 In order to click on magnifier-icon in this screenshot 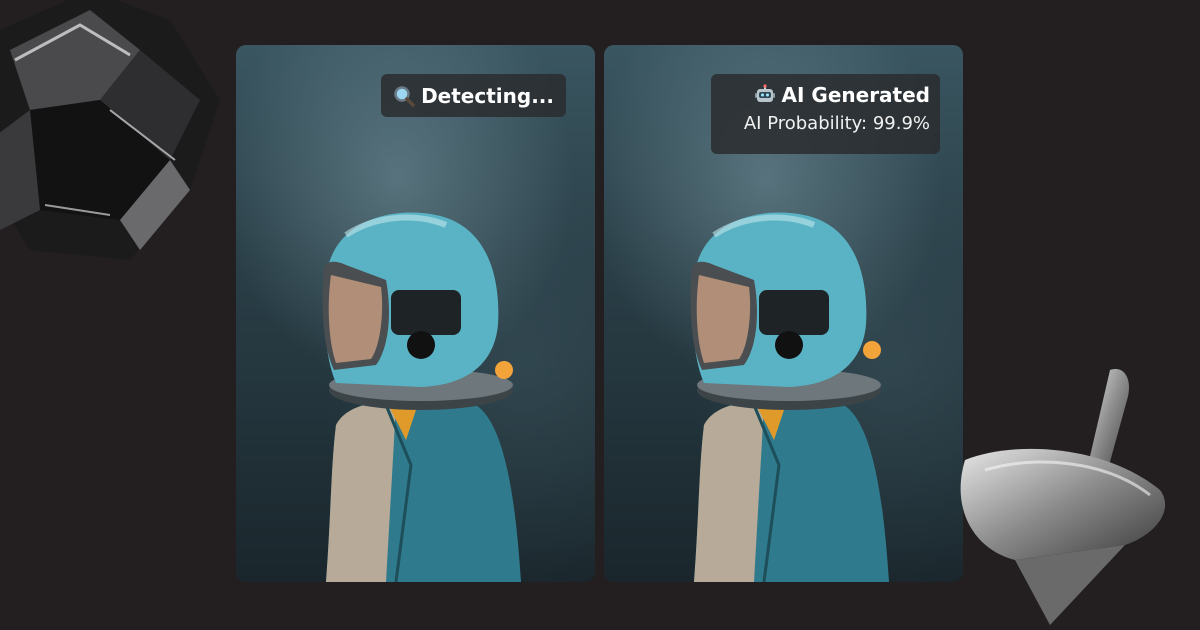, I will do `click(404, 96)`.